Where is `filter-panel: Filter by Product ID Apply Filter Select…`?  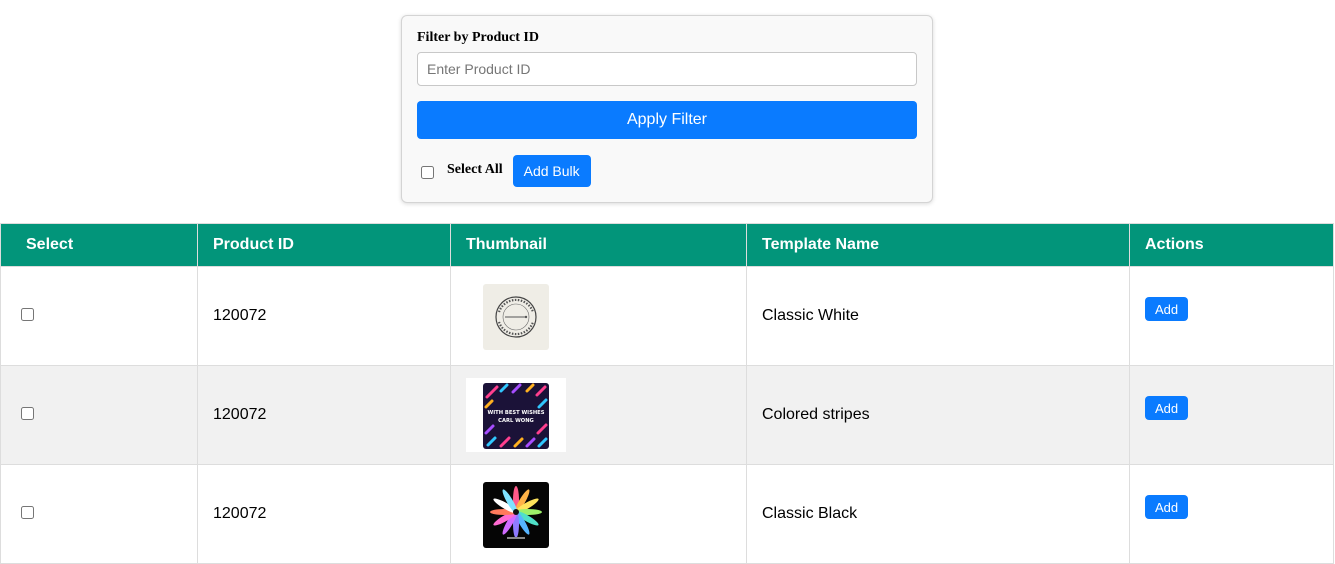 filter-panel: Filter by Product ID Apply Filter Select… is located at coordinates (667, 109).